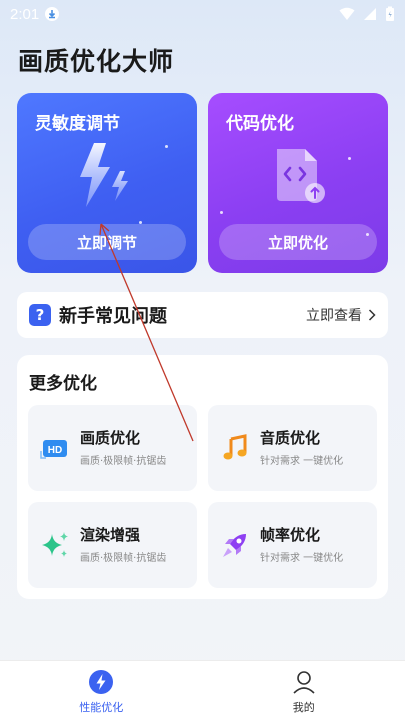 The image size is (405, 720). I want to click on tile-image-quality: HD 画质优化 画质·极限帧·抗锯齿, so click(112, 448).